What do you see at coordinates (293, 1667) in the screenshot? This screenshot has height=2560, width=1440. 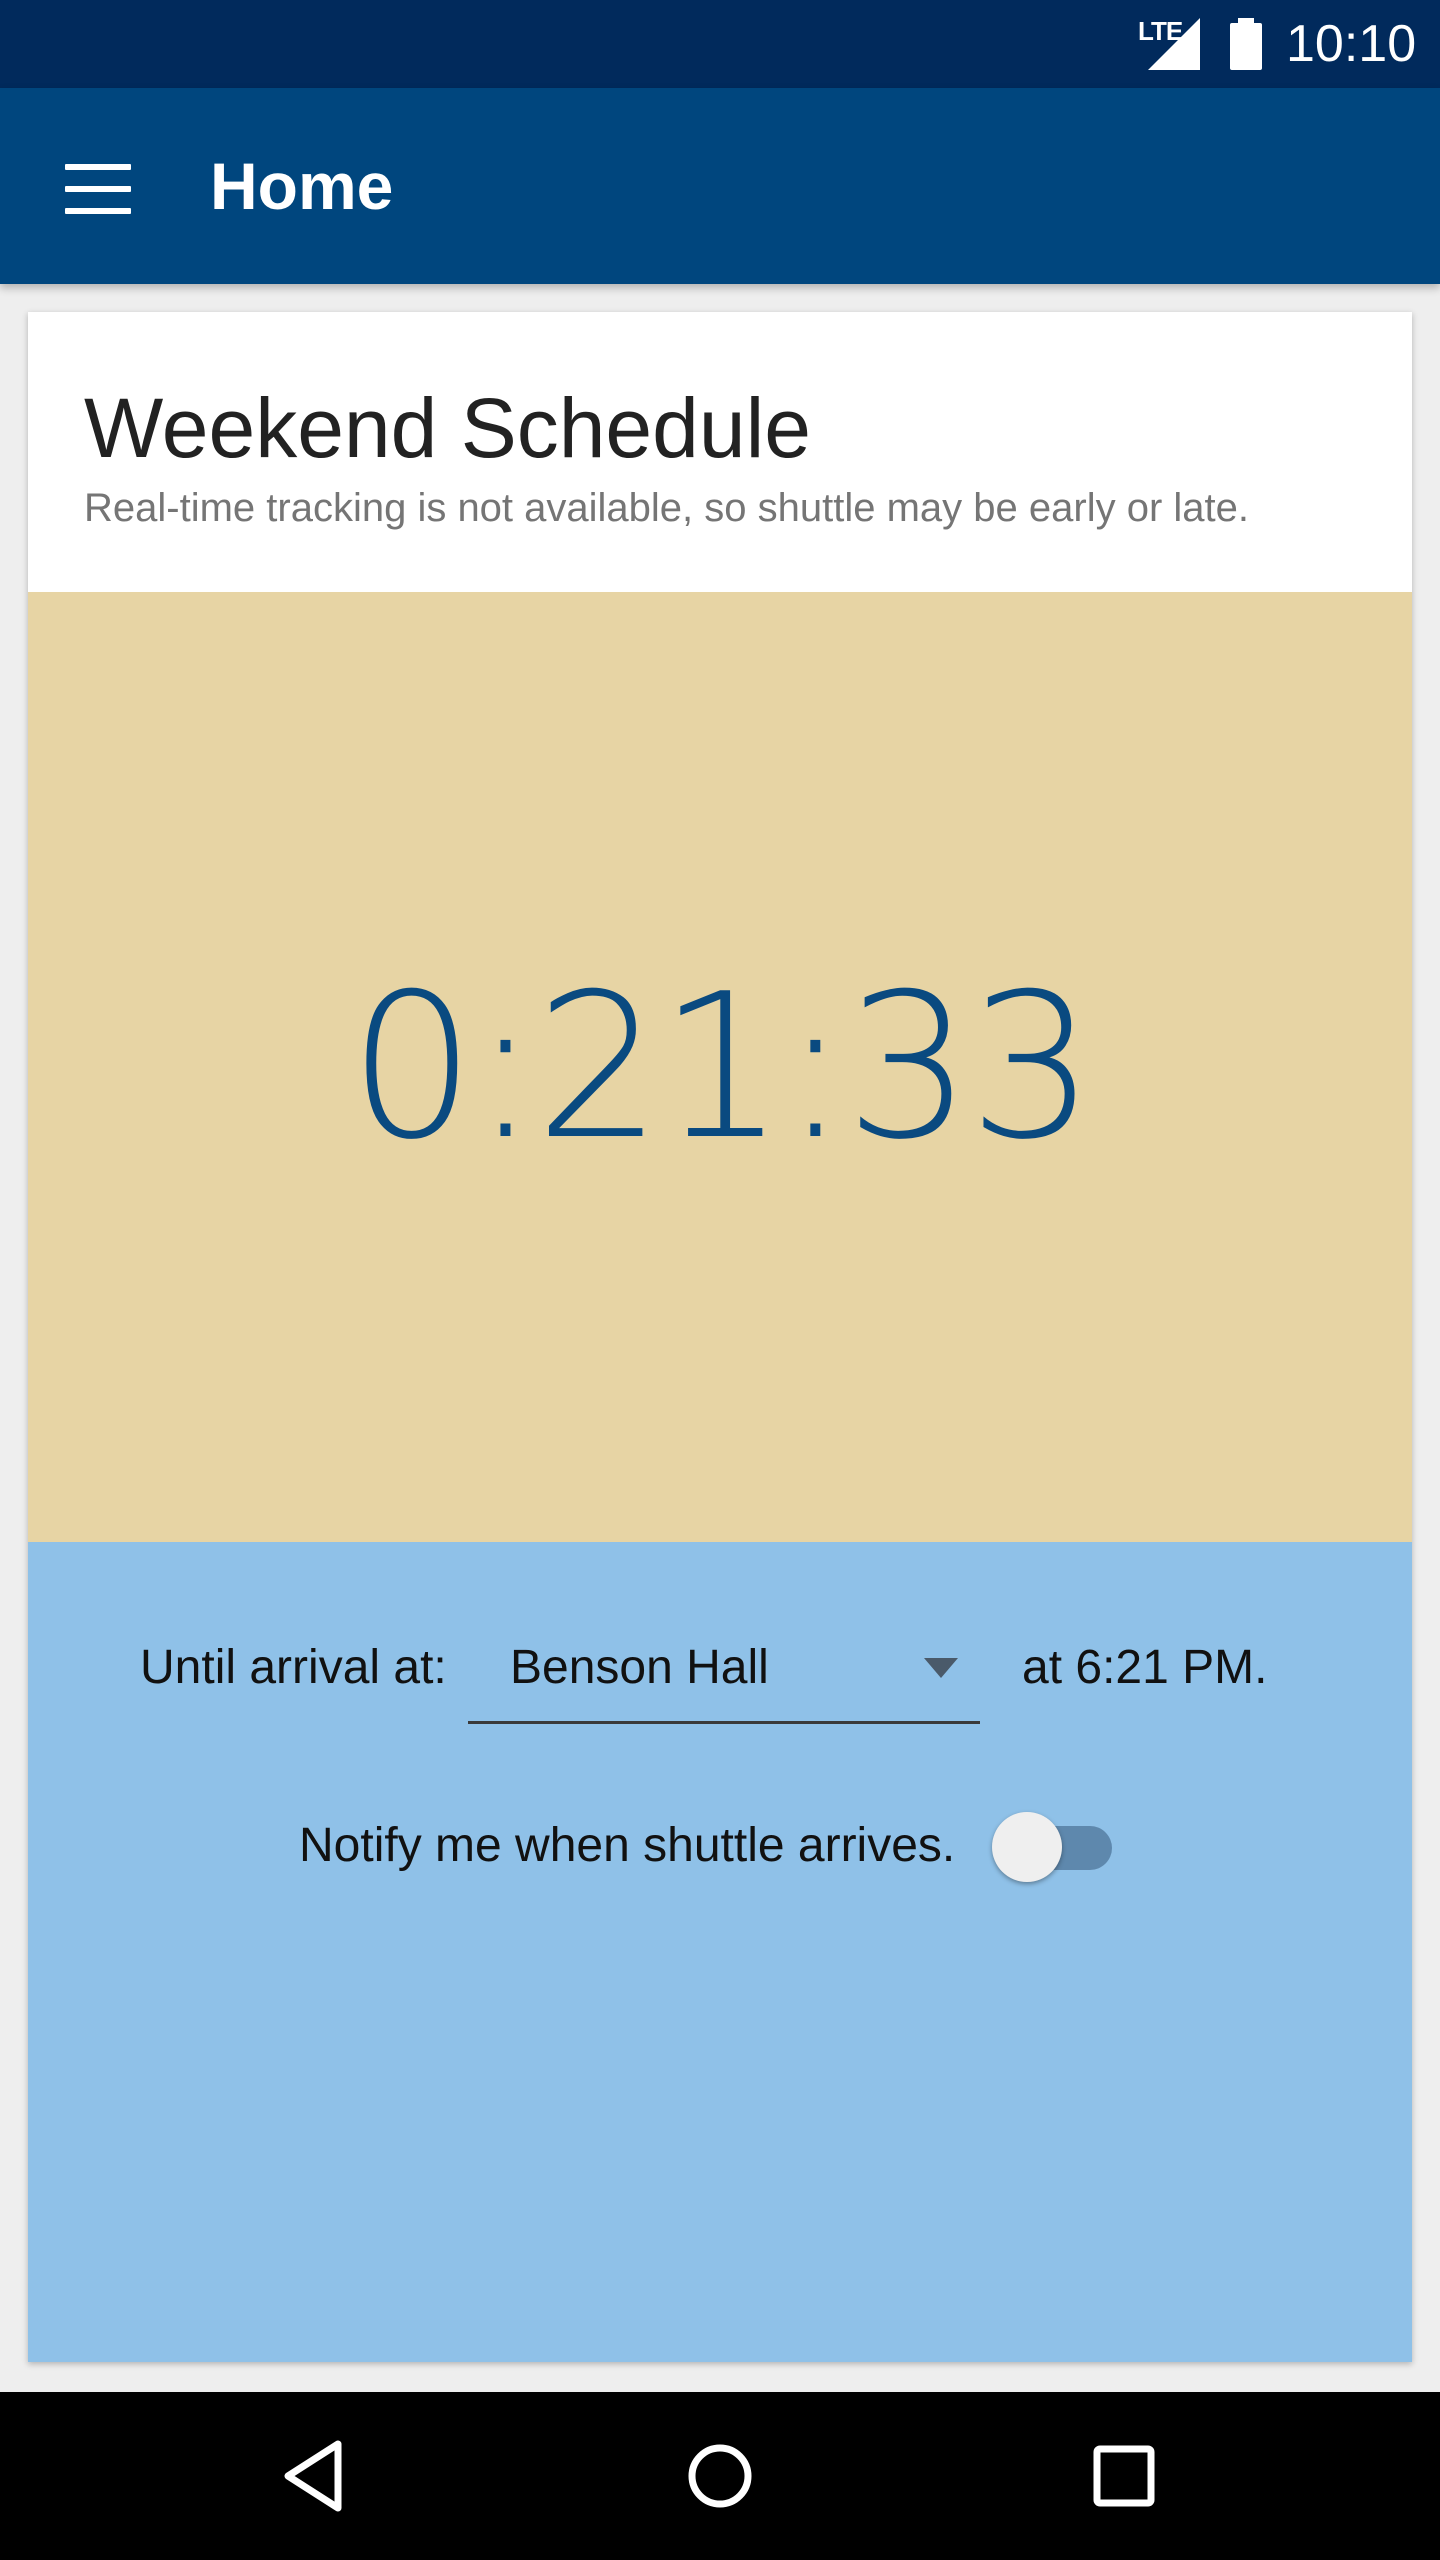 I see `until-arrival-label: Until arrival at:` at bounding box center [293, 1667].